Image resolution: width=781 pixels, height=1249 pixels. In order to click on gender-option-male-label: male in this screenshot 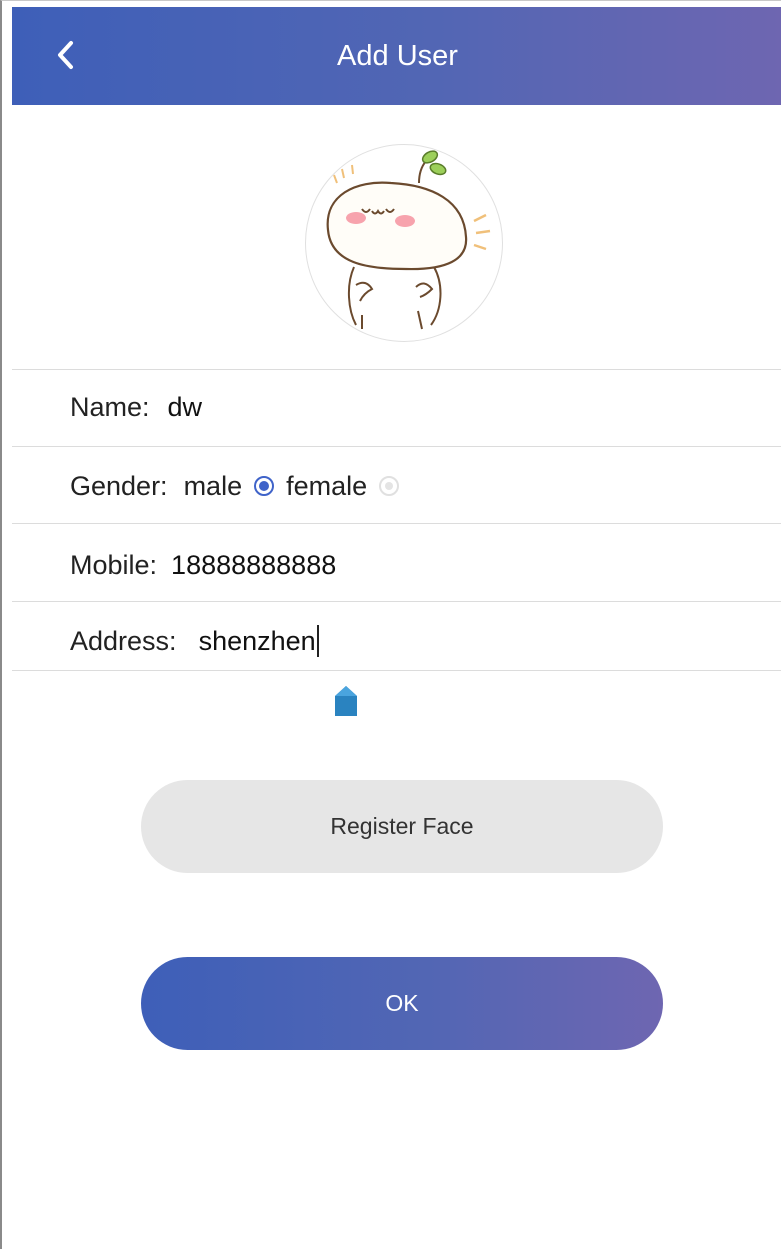, I will do `click(213, 486)`.